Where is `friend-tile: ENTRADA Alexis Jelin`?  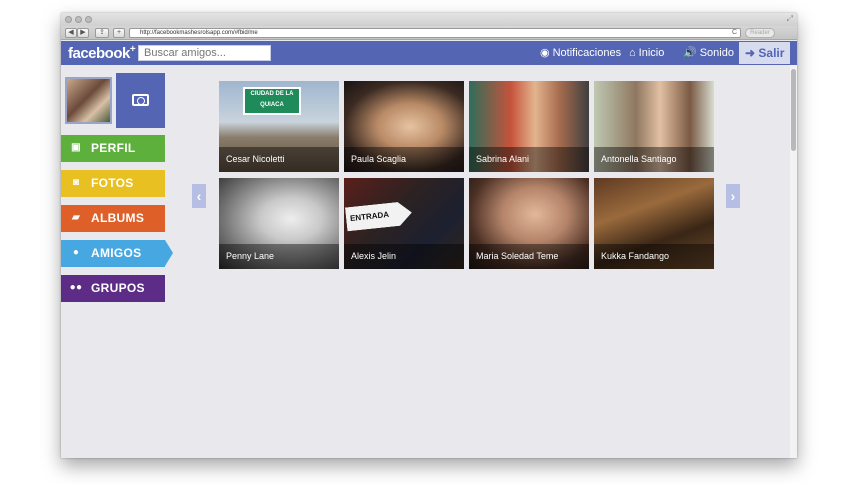
friend-tile: ENTRADA Alexis Jelin is located at coordinates (404, 223).